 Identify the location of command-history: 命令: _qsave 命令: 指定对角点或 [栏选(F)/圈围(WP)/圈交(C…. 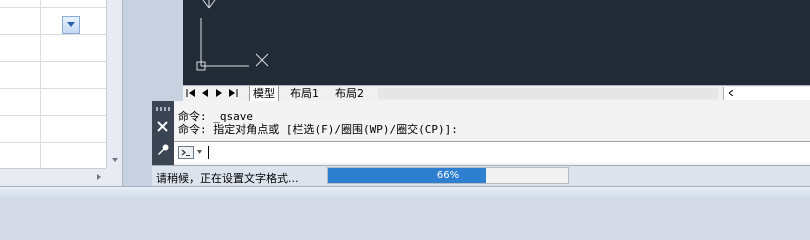
(492, 123).